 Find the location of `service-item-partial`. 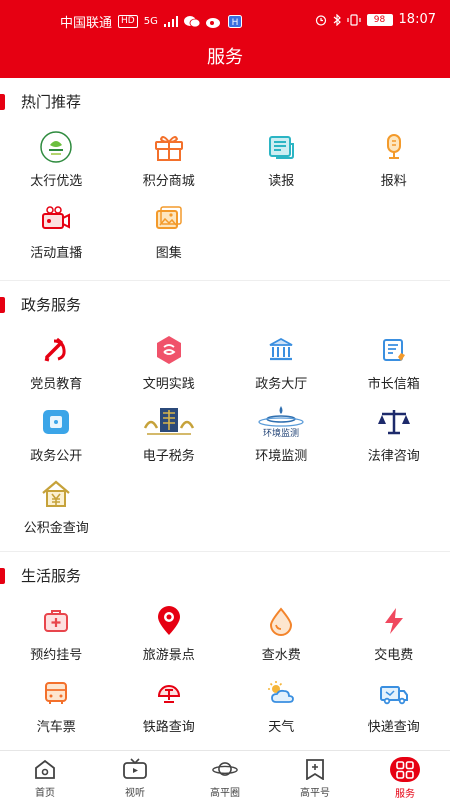

service-item-partial is located at coordinates (56, 746).